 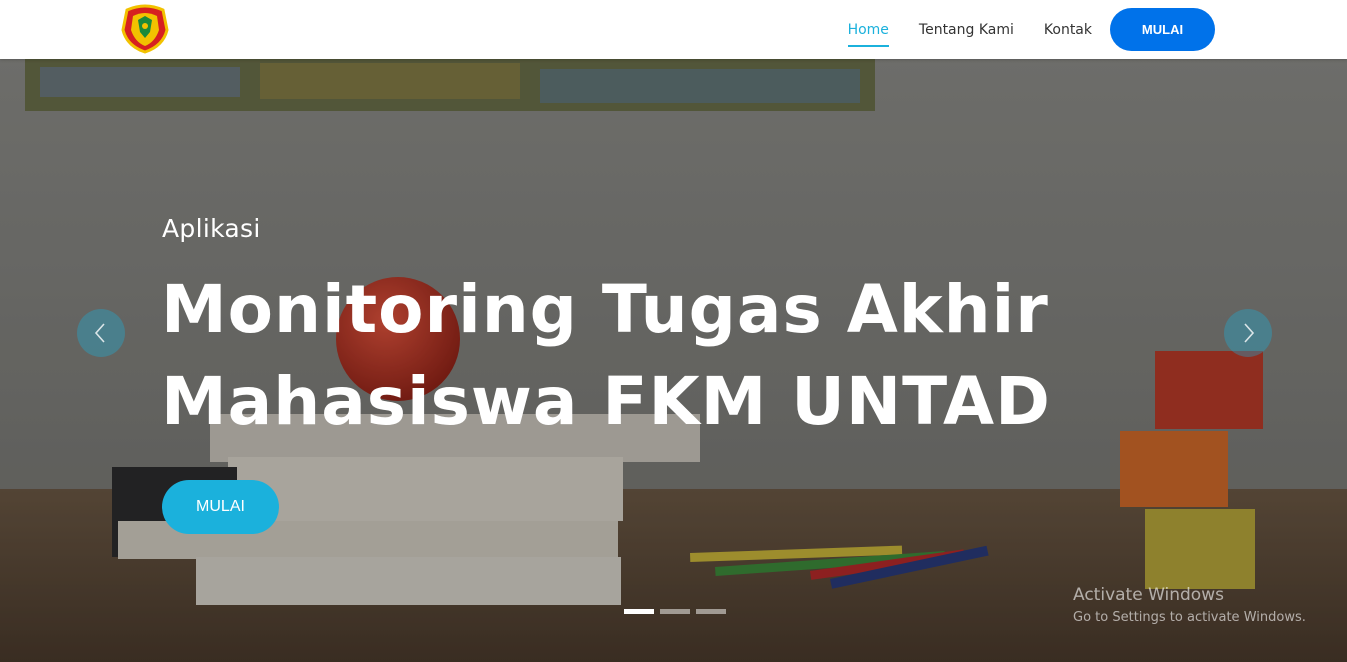 What do you see at coordinates (145, 29) in the screenshot?
I see `untad-crest-icon` at bounding box center [145, 29].